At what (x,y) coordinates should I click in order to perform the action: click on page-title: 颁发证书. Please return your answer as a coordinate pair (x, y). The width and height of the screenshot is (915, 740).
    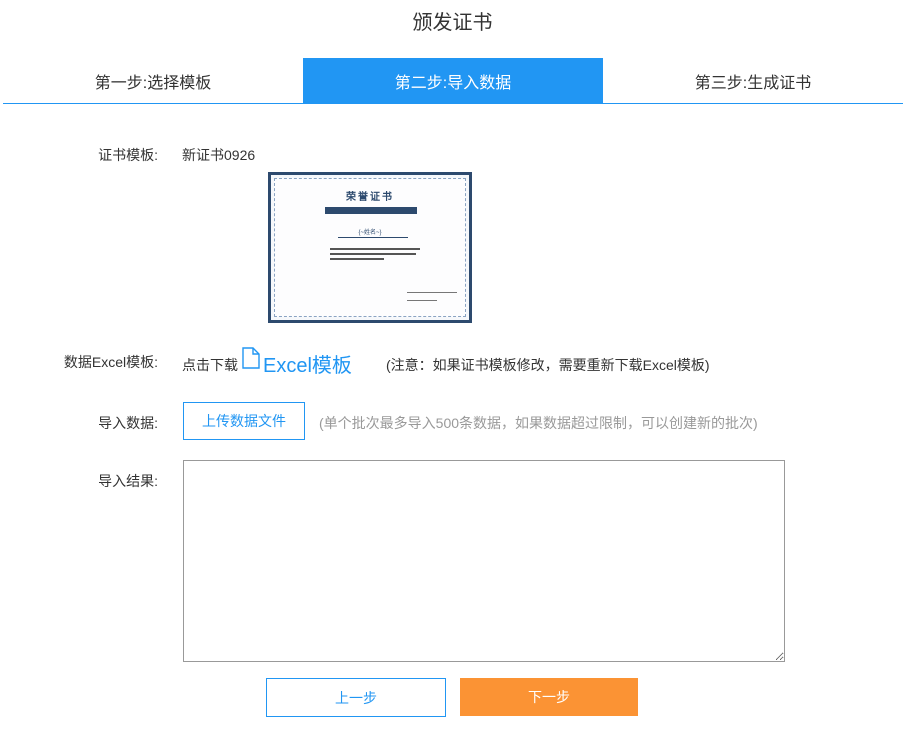
    Looking at the image, I should click on (452, 23).